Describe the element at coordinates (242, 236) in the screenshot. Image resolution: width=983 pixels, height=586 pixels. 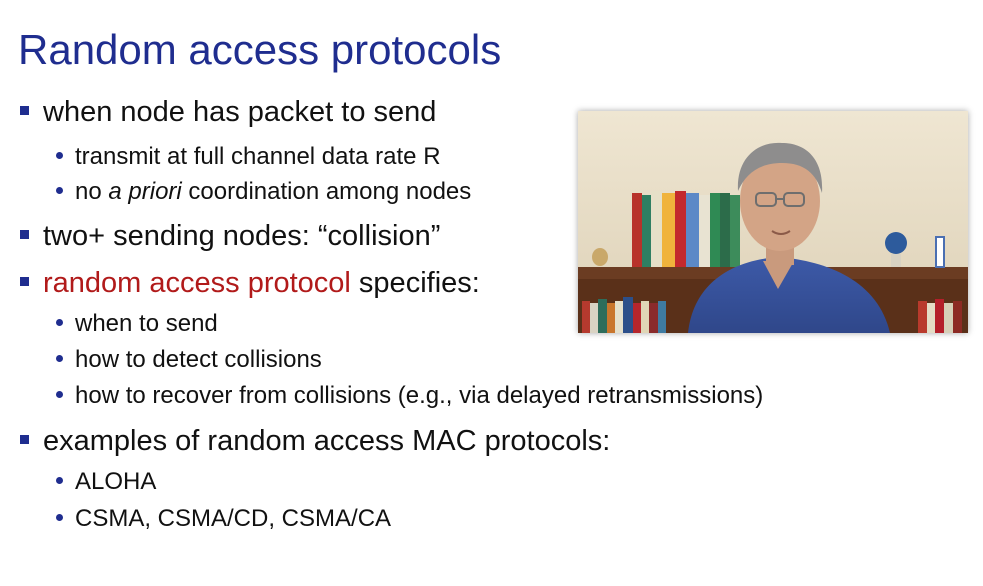
I see `bullet-text: two+ sending nodes: “collision”` at that location.